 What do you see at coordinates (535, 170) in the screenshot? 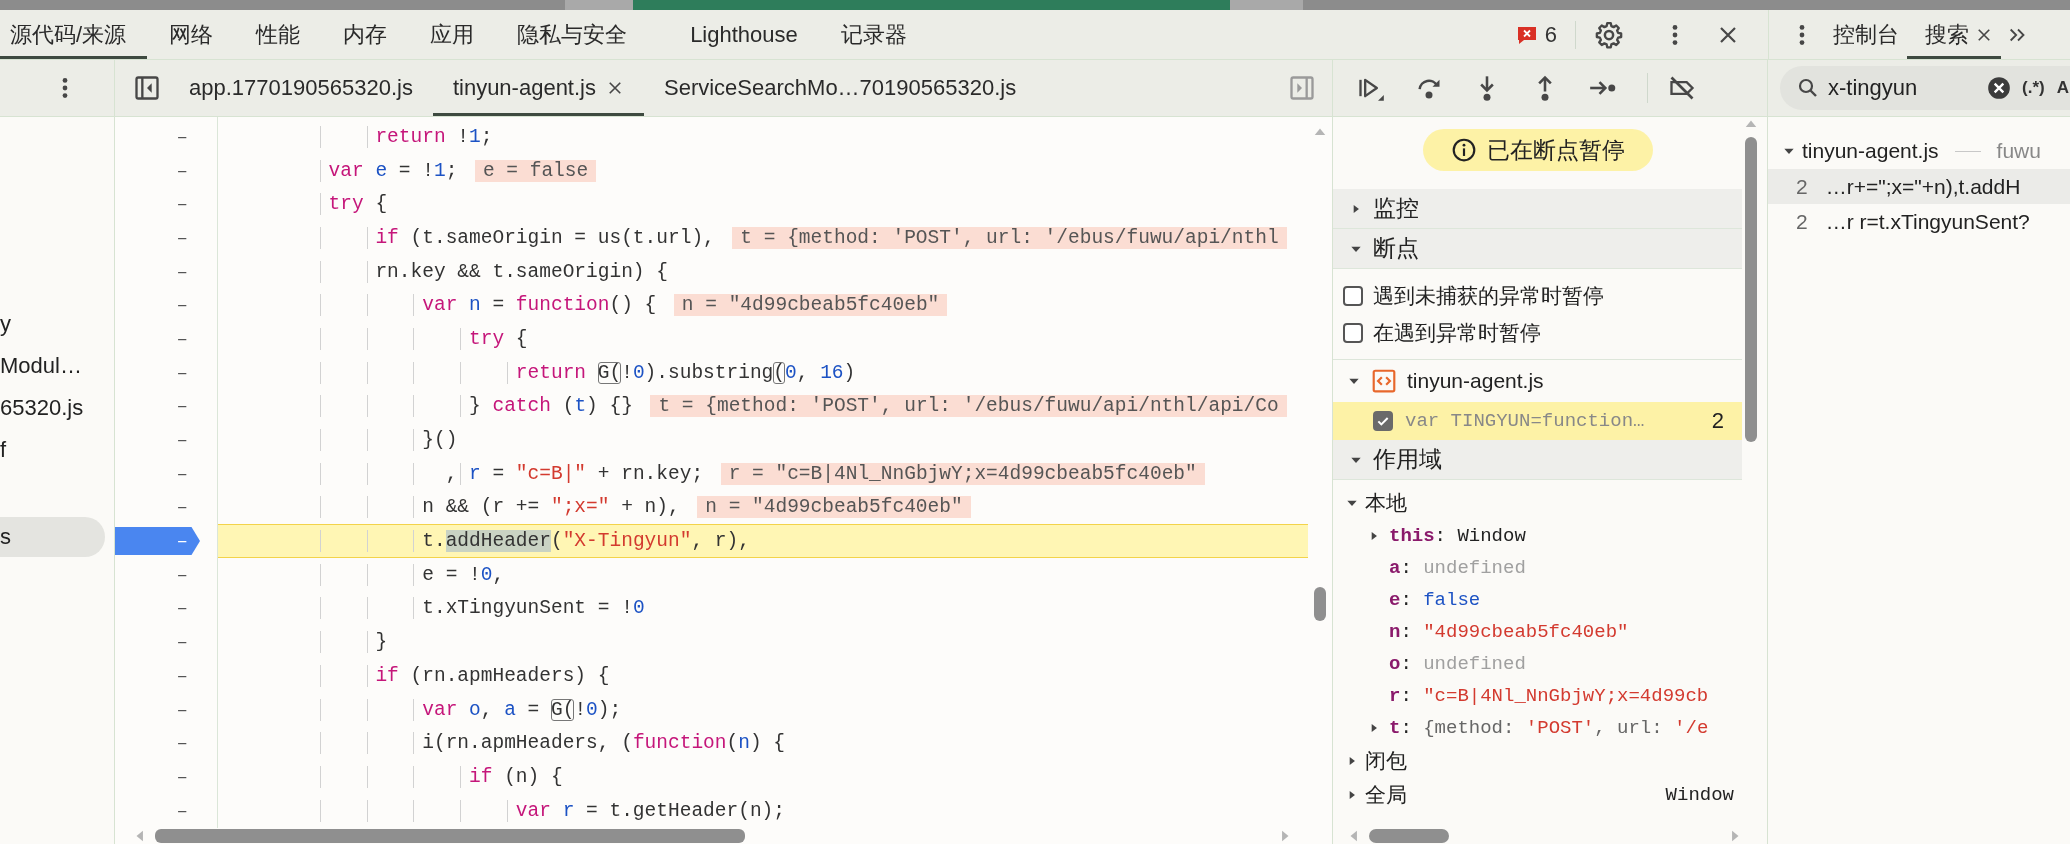
I see `inline-value: e = false` at bounding box center [535, 170].